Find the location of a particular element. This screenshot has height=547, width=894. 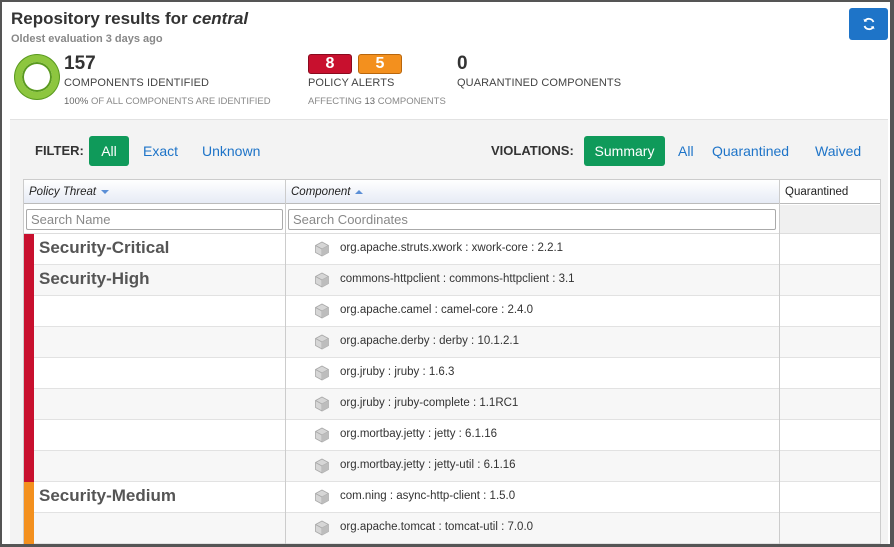

filter-unknown-link: Unknown is located at coordinates (231, 151).